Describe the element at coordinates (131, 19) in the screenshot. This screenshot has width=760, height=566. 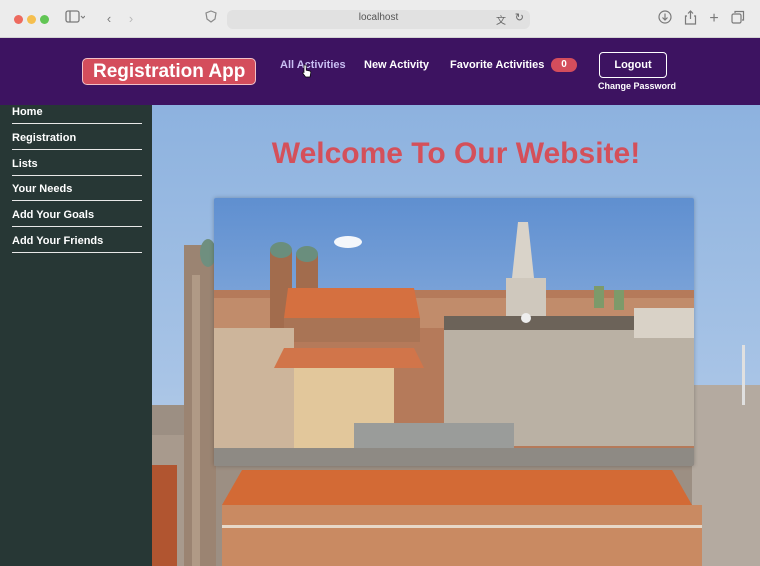
I see `forward-icon: ›` at that location.